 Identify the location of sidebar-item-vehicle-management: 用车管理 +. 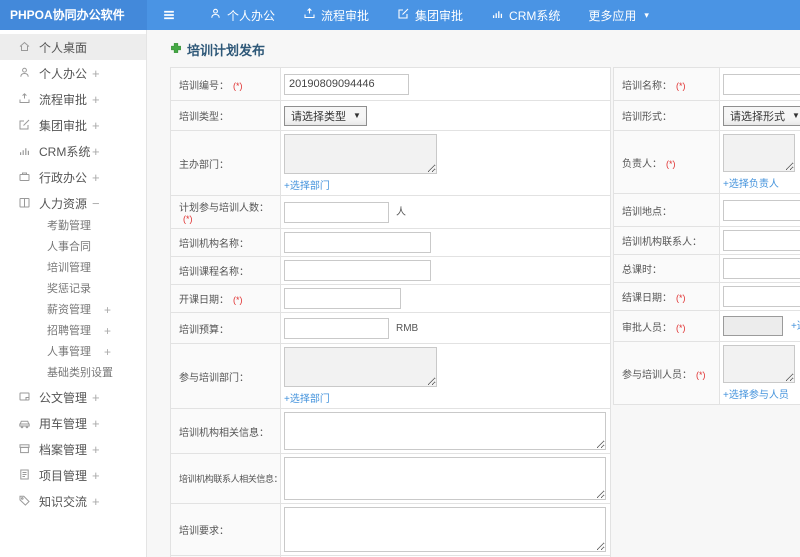
(73, 423).